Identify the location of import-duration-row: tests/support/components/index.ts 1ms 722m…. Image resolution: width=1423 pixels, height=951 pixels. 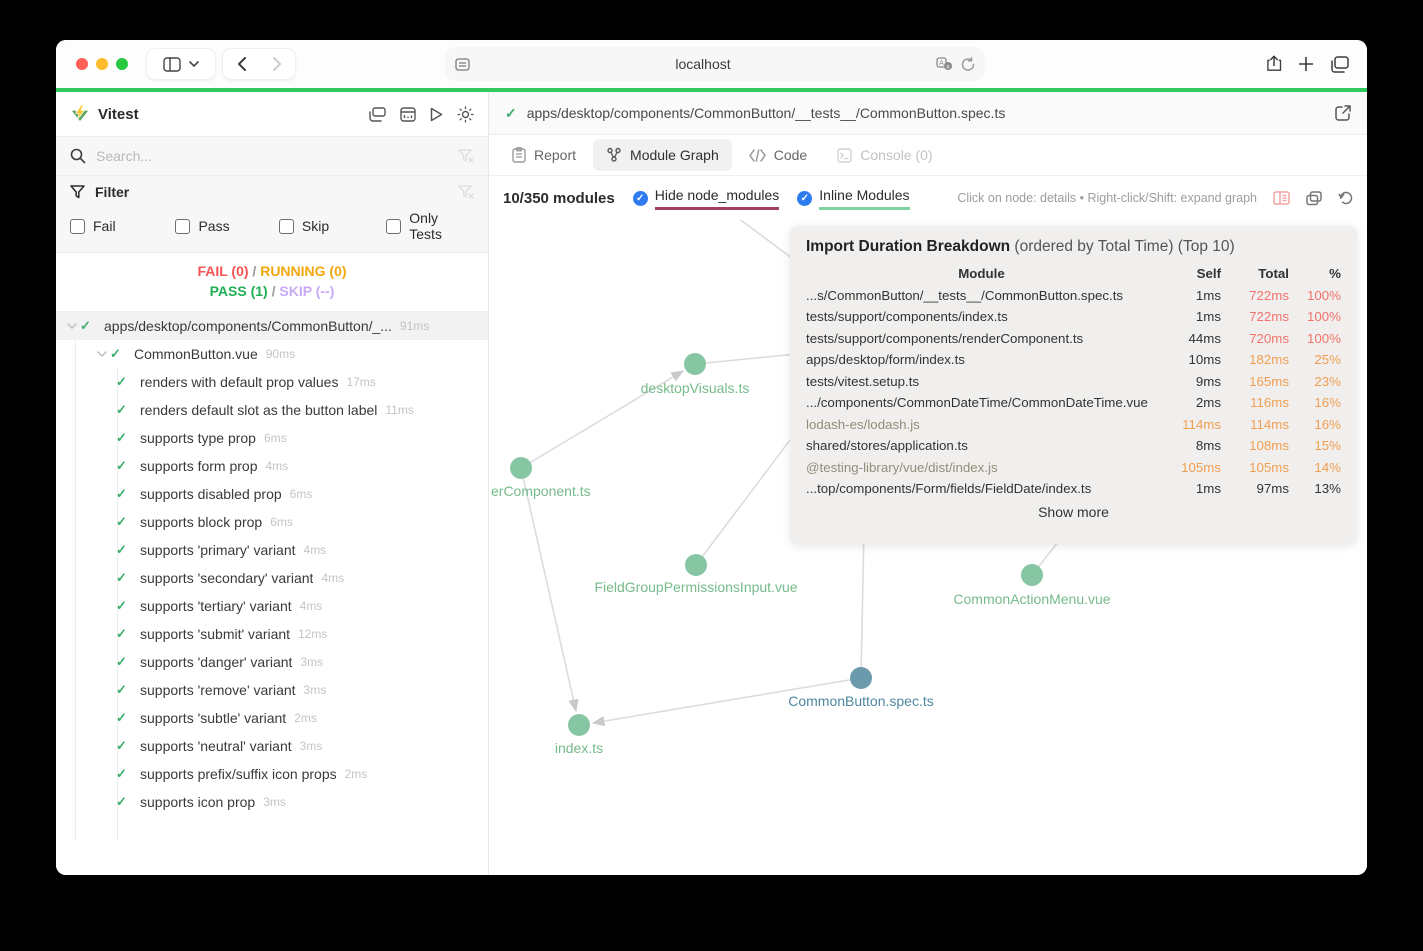
(1073, 317).